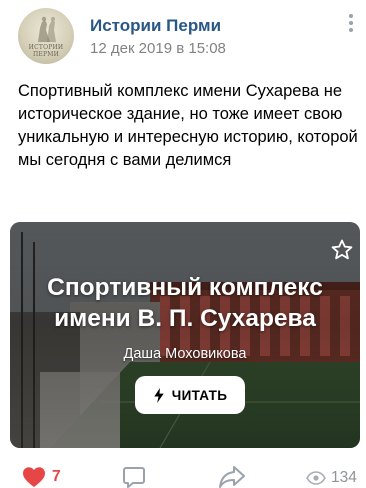  What do you see at coordinates (158, 48) in the screenshot?
I see `post-date: 12 дек 2019 в 15:08` at bounding box center [158, 48].